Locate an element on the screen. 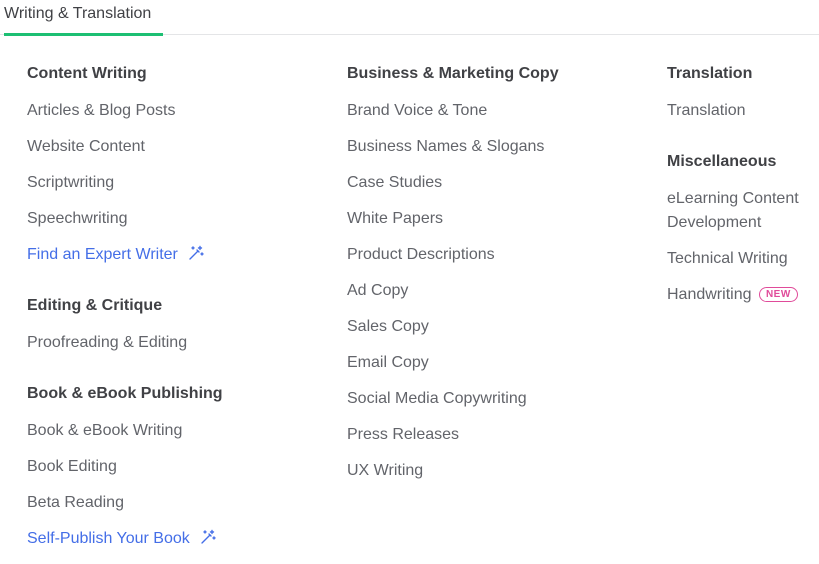 This screenshot has height=564, width=819. menu-item-product-descriptions: Product Descriptions is located at coordinates (497, 255).